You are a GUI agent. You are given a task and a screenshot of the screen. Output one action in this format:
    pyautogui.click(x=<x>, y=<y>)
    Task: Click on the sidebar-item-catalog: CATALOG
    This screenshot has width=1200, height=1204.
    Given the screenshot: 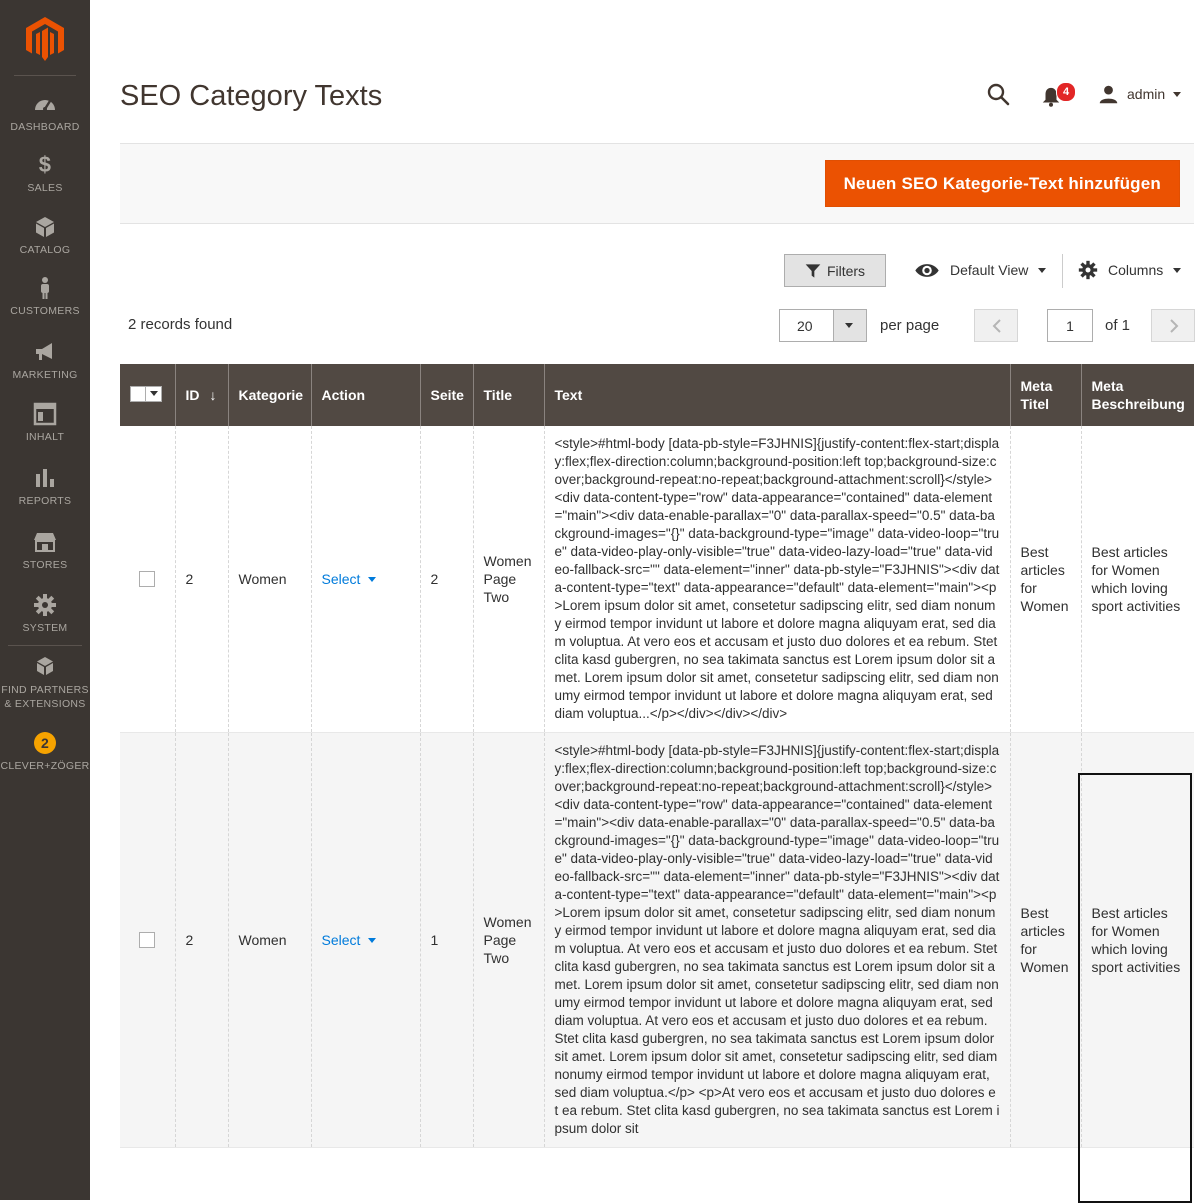 What is the action you would take?
    pyautogui.click(x=45, y=236)
    